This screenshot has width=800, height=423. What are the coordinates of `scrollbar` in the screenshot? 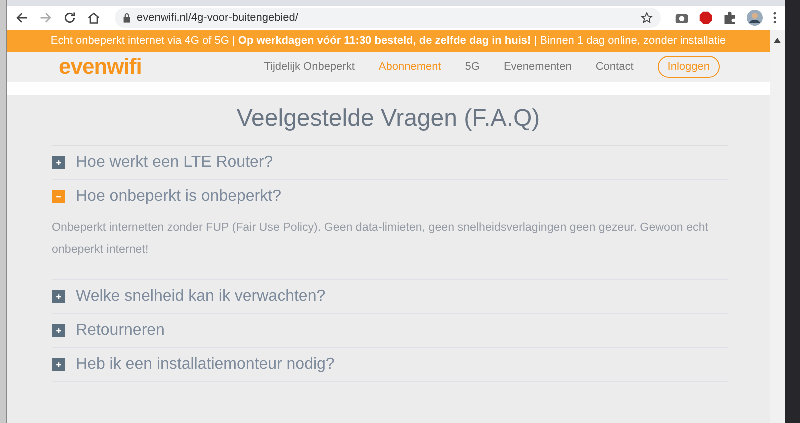 It's located at (777, 226).